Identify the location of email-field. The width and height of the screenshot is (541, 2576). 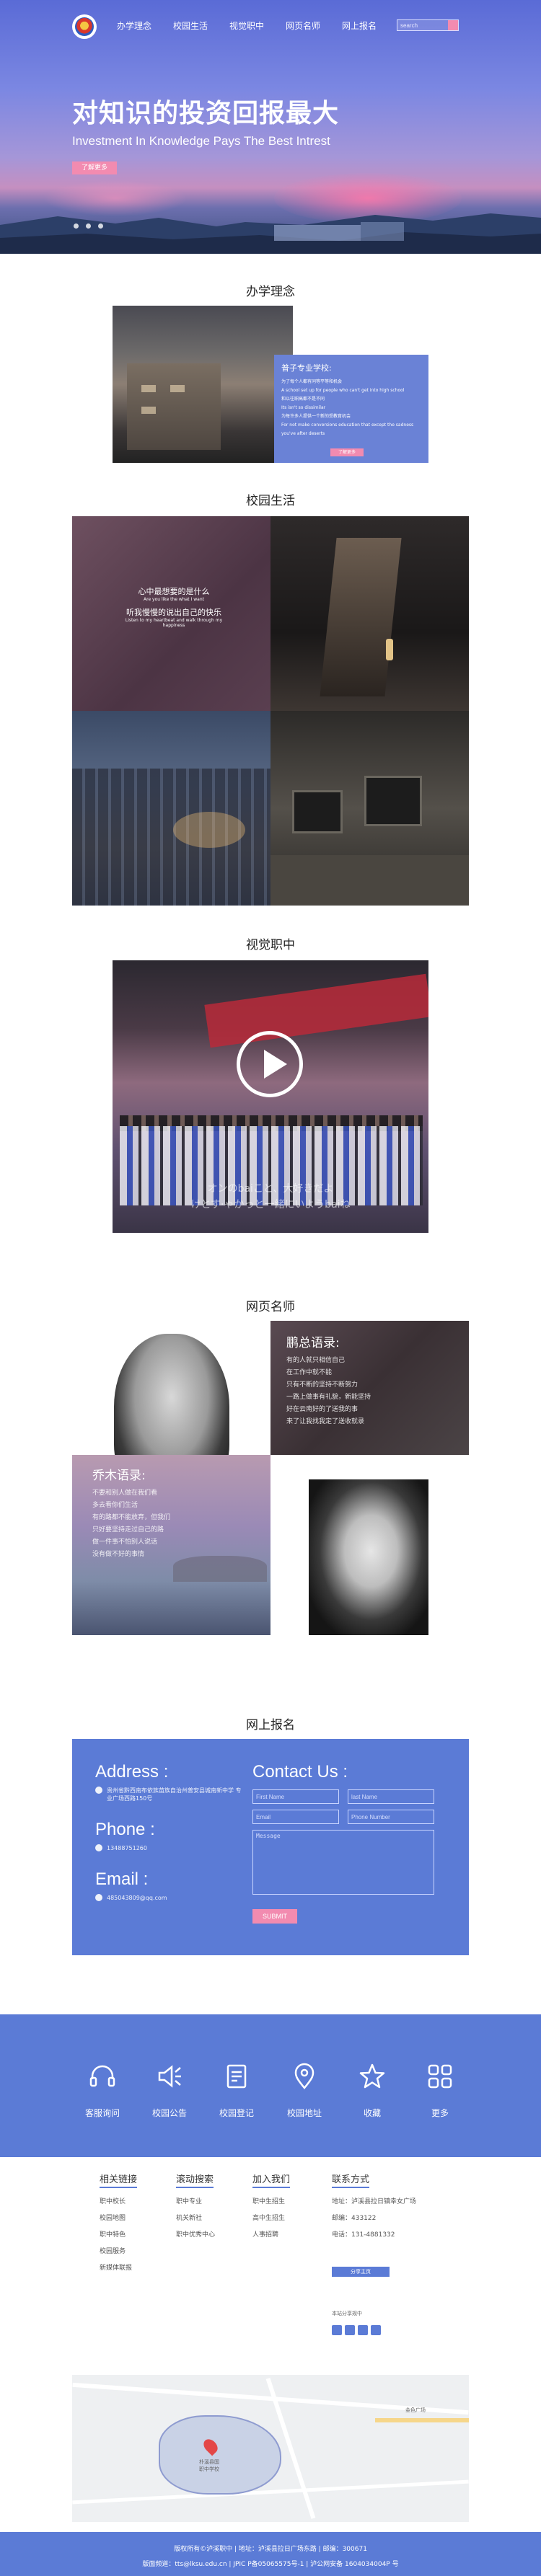
(295, 1817).